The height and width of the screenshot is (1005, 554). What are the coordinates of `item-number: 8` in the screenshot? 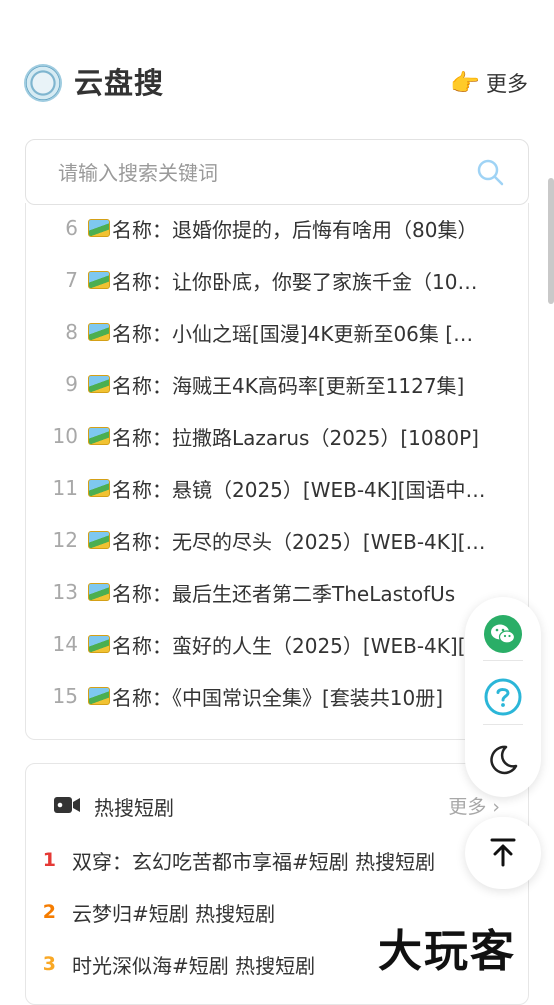 It's located at (71, 332).